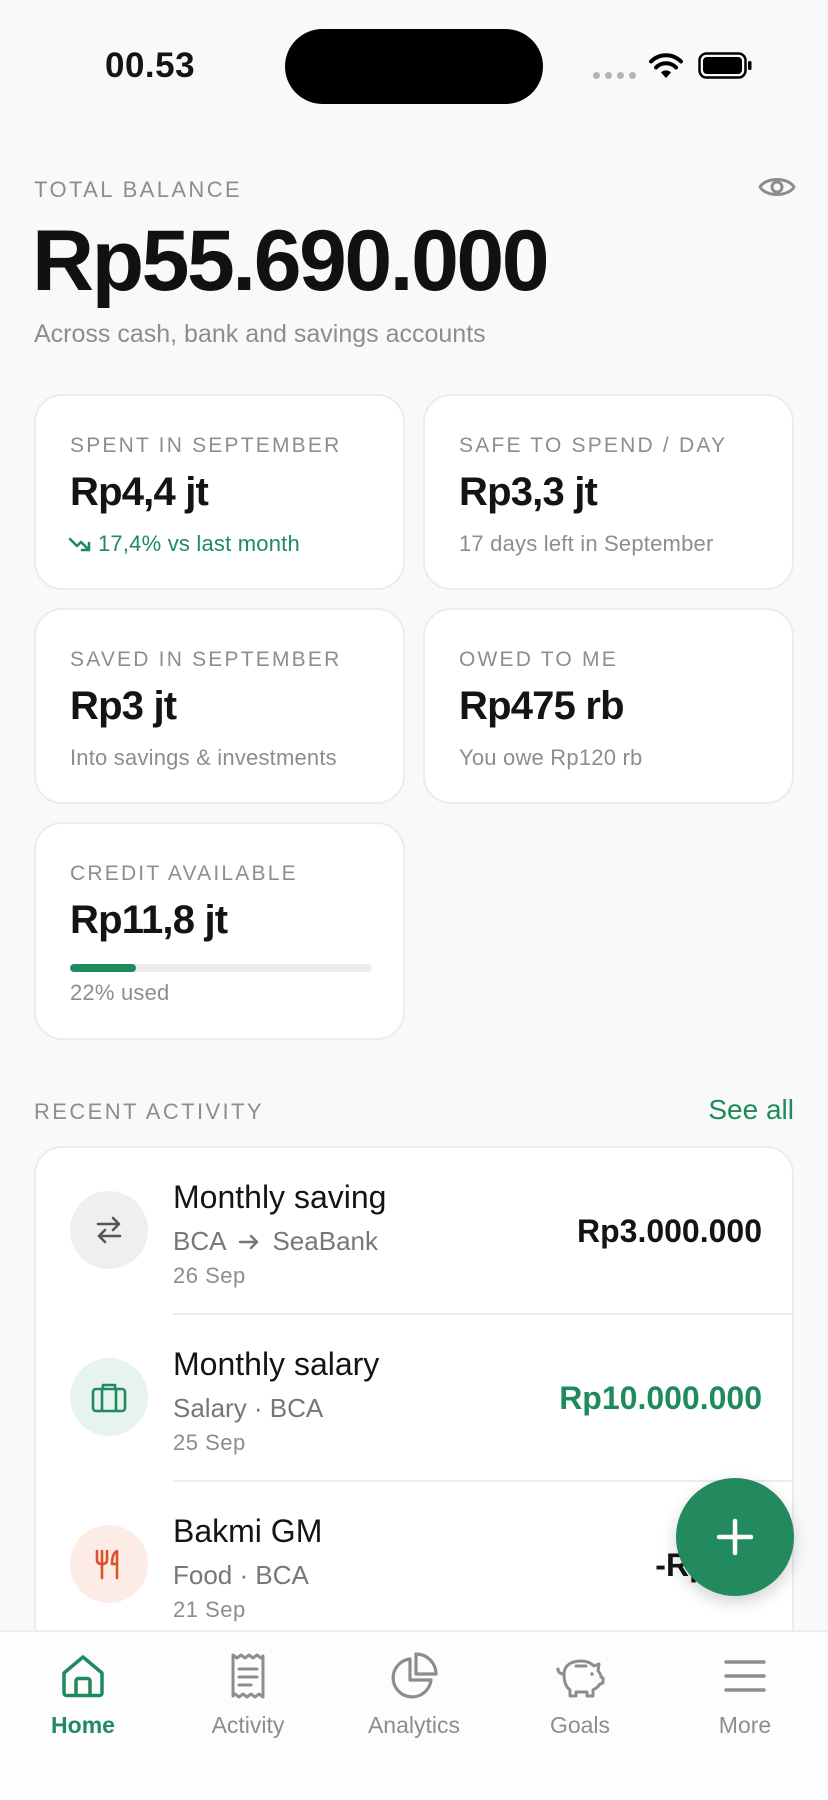 Image resolution: width=828 pixels, height=1800 pixels. Describe the element at coordinates (79, 544) in the screenshot. I see `trend-down-icon` at that location.